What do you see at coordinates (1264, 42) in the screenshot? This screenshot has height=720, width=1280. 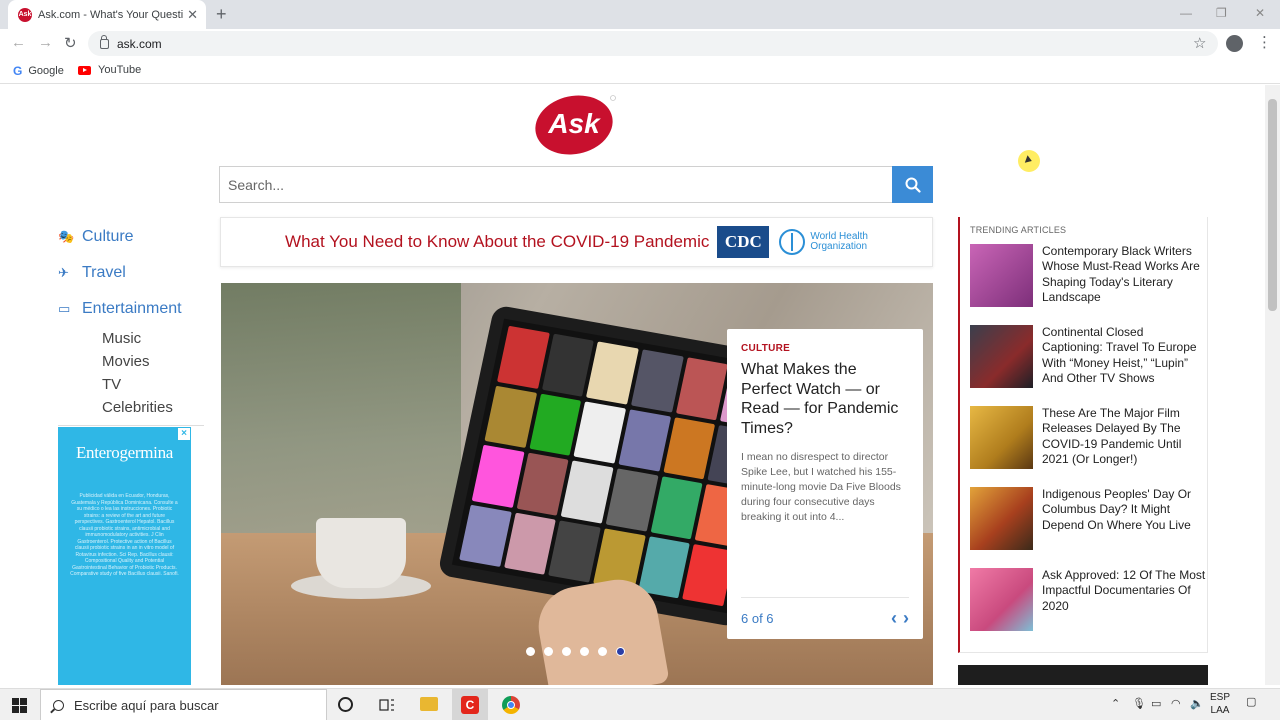 I see `menu-kebab-icon: ⋮` at bounding box center [1264, 42].